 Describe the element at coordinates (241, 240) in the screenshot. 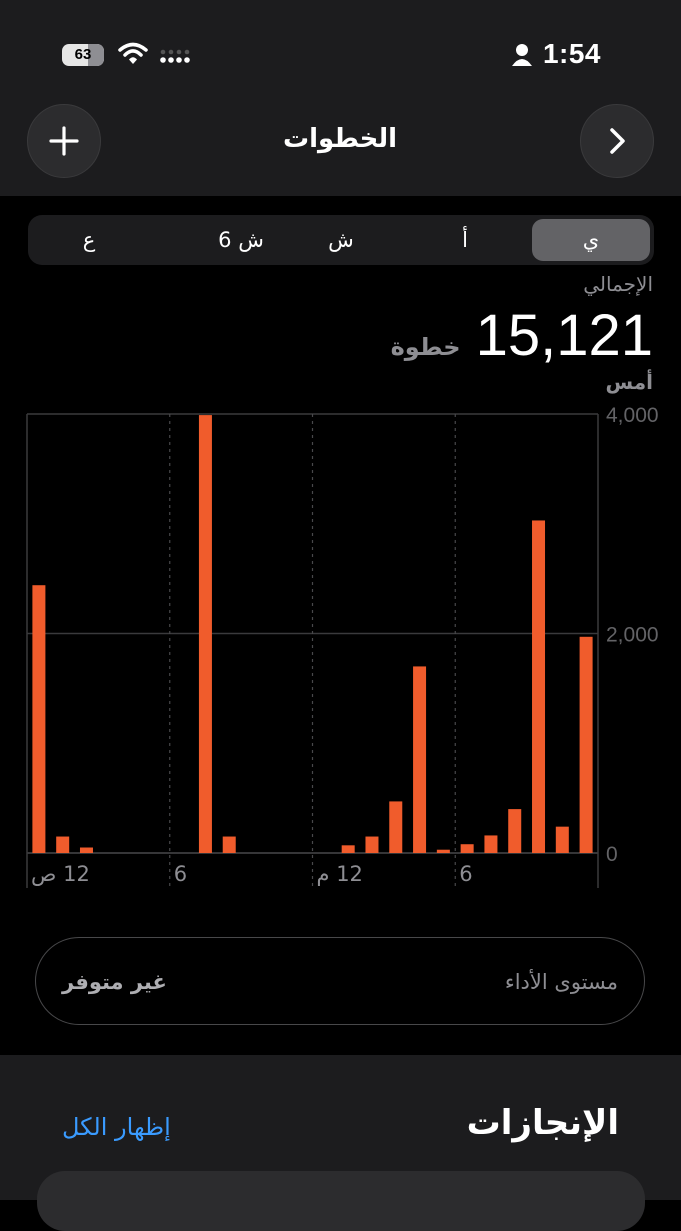

I see `segment-six-months: 6 ش` at that location.